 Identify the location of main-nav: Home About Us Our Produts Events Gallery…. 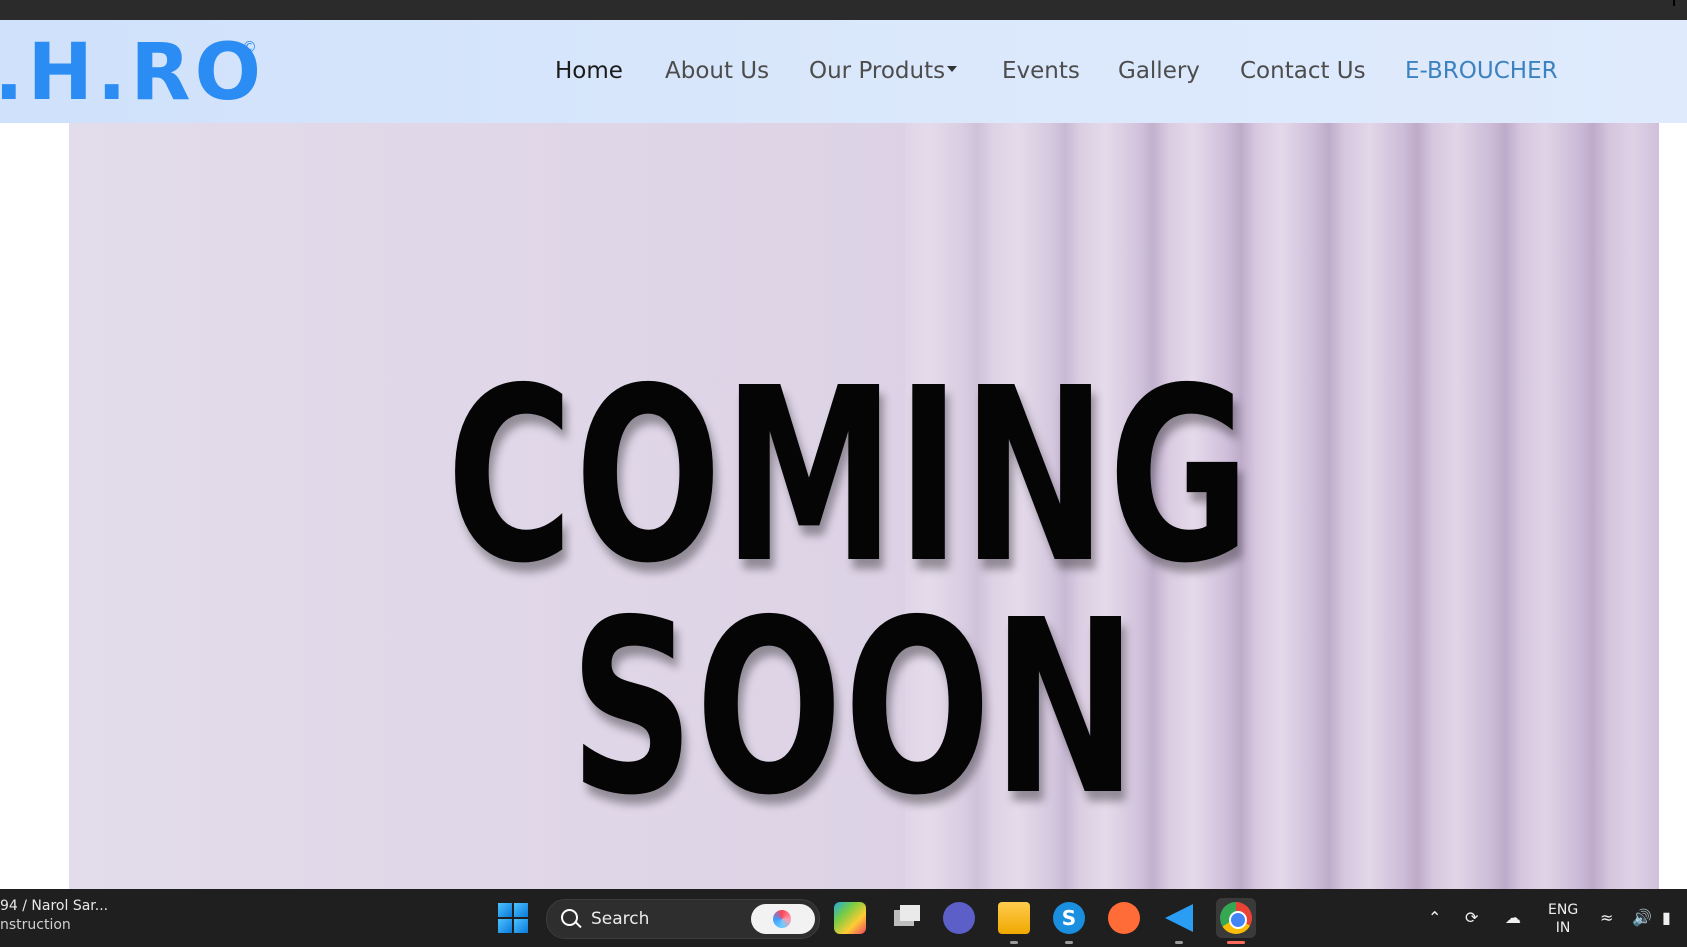
(843, 71).